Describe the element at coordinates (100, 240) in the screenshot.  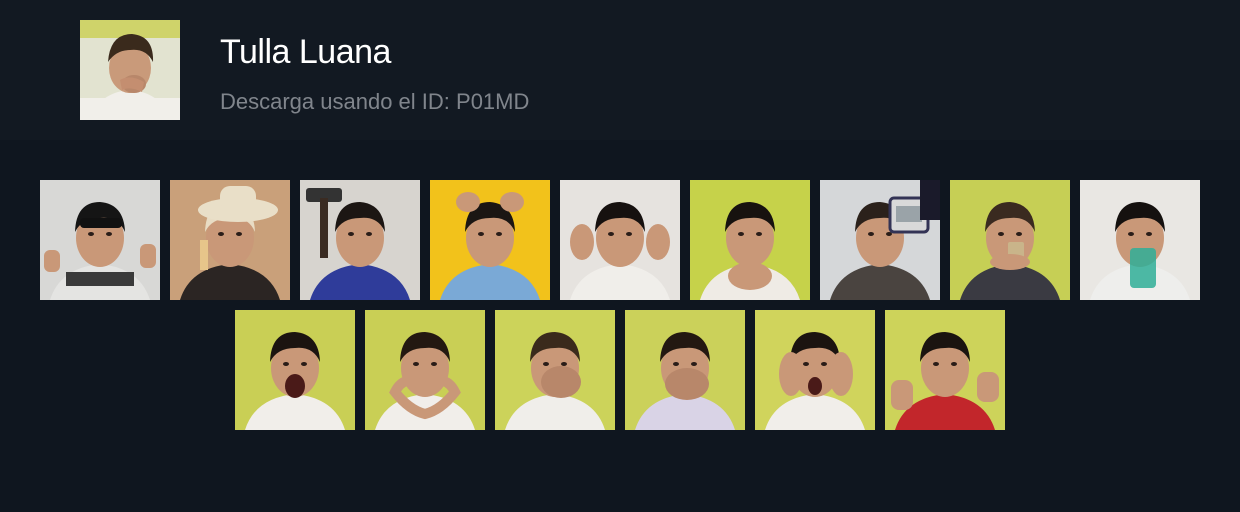
I see `sticker-sunglasses-thumbs-up` at that location.